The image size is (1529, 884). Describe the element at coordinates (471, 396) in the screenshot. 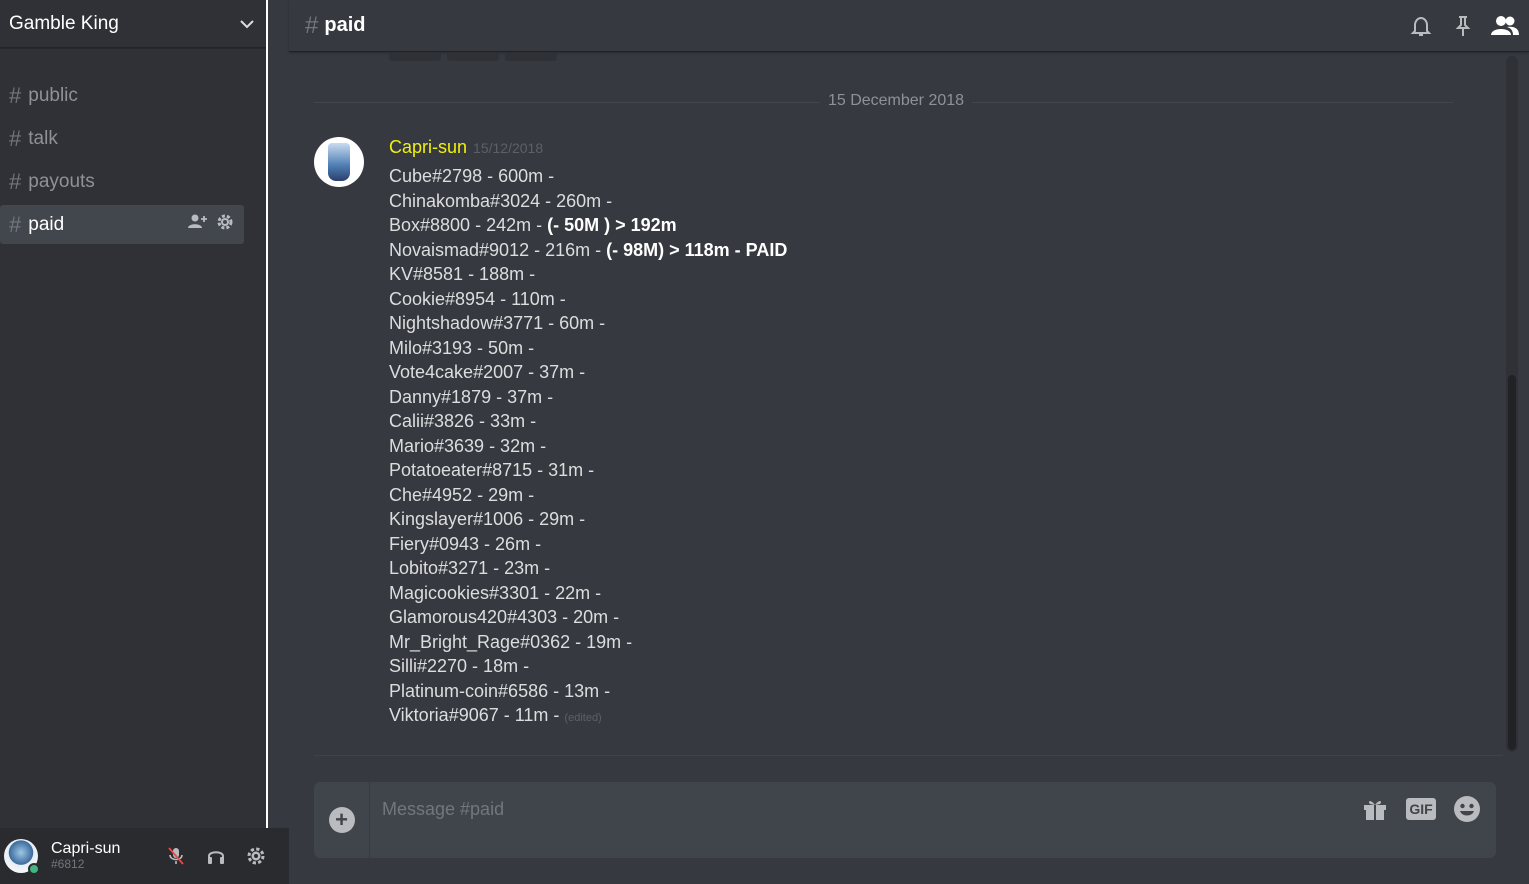

I see `message-line-text: Danny#1879 - 37m -` at that location.